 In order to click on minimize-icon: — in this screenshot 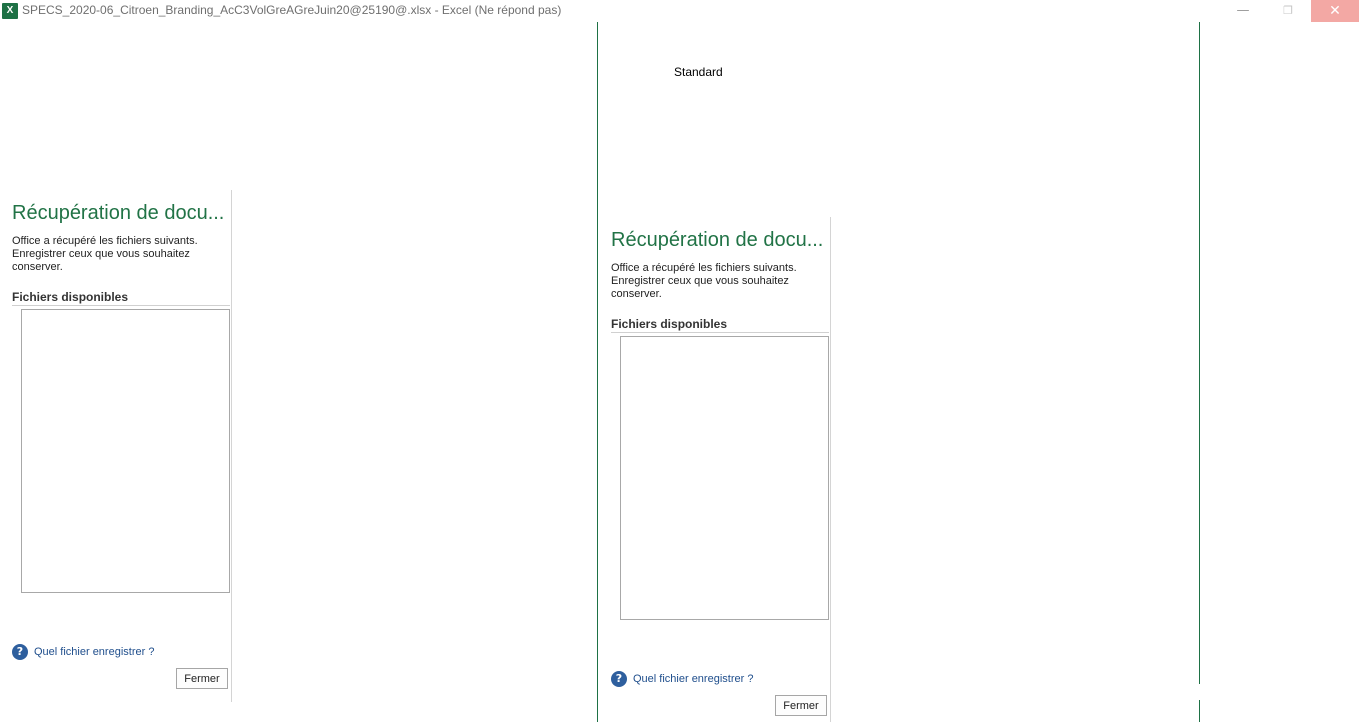, I will do `click(1243, 11)`.